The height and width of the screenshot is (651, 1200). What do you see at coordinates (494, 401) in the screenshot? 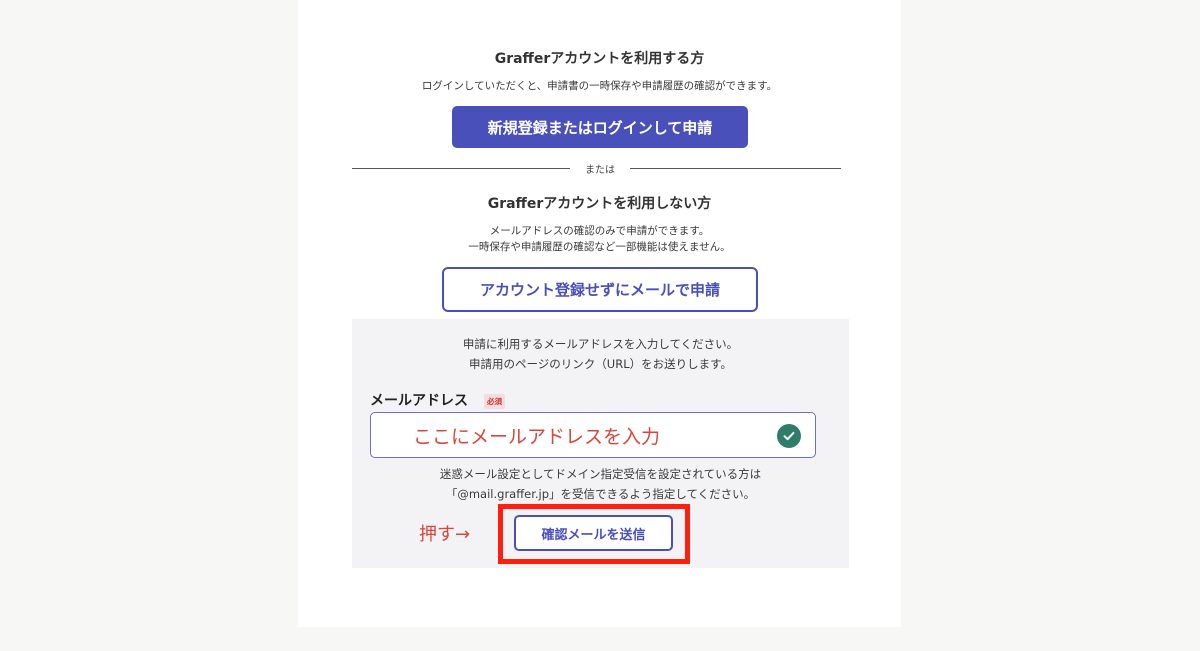
I see `required-badge: 必須` at bounding box center [494, 401].